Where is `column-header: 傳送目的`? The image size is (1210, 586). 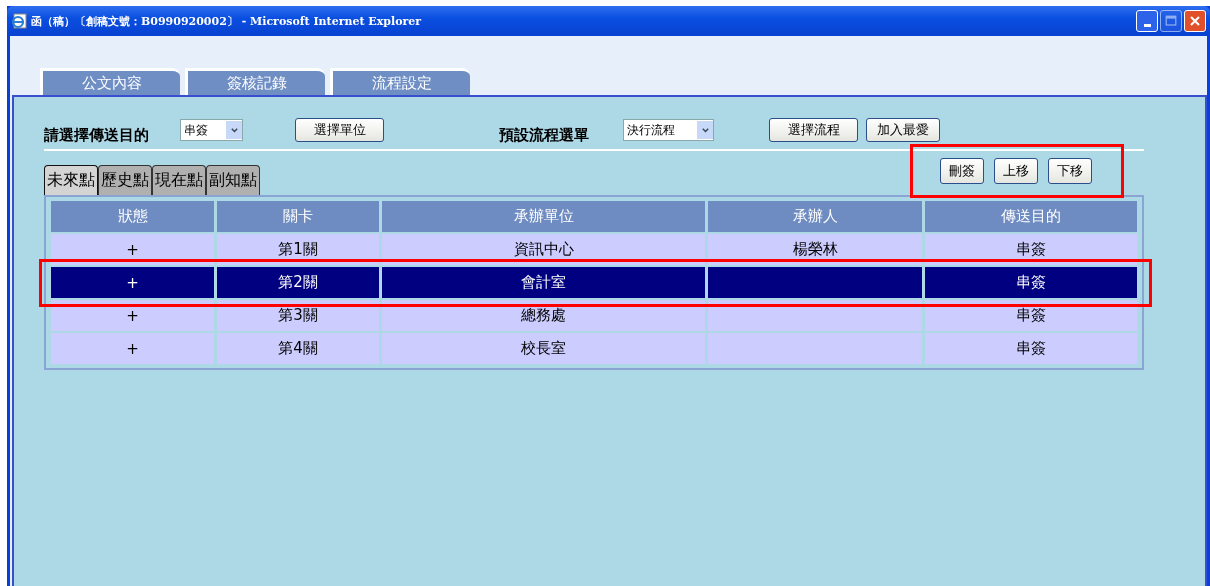 column-header: 傳送目的 is located at coordinates (1031, 216).